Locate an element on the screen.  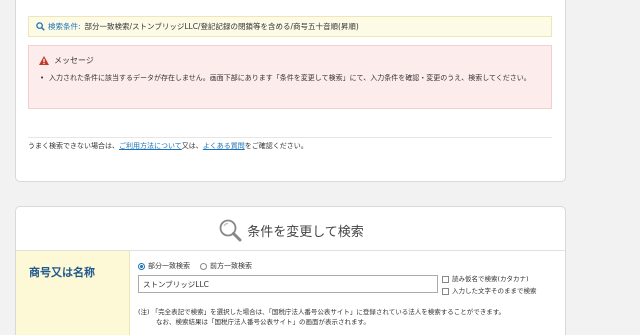
partial-match-radio: 部分一致検索 is located at coordinates (164, 266).